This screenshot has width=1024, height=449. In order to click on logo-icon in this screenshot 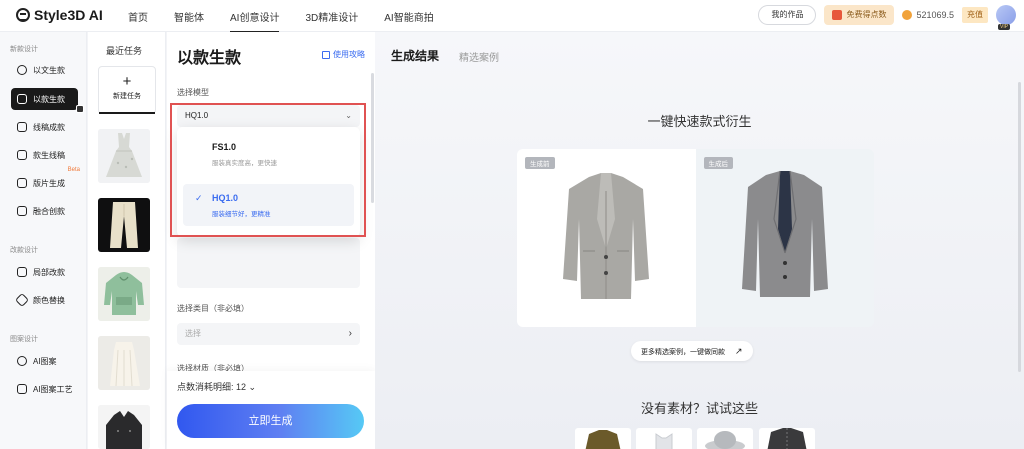, I will do `click(23, 15)`.